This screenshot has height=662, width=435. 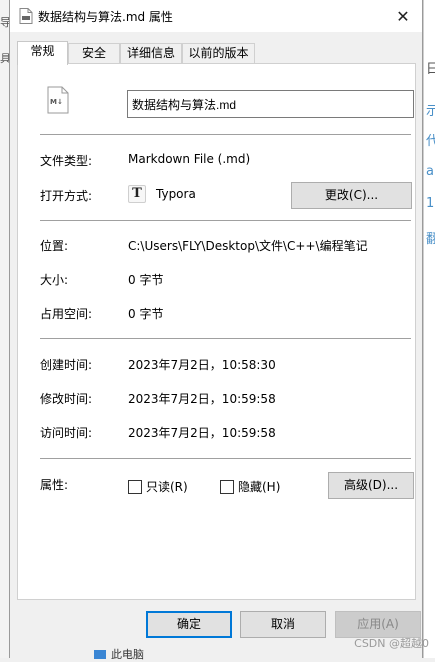 I want to click on hidden-checkbox: 隐藏(H), so click(x=250, y=486).